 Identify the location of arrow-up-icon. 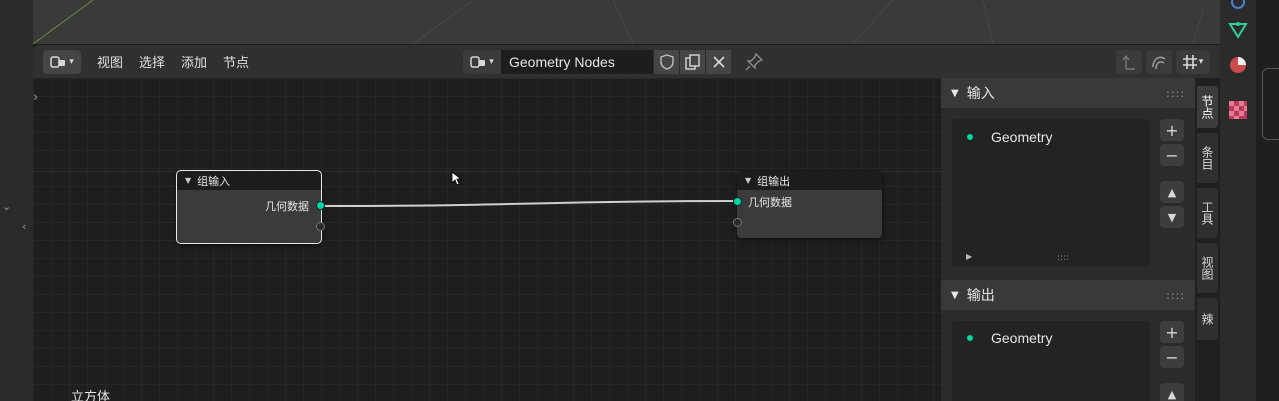
(1128, 62).